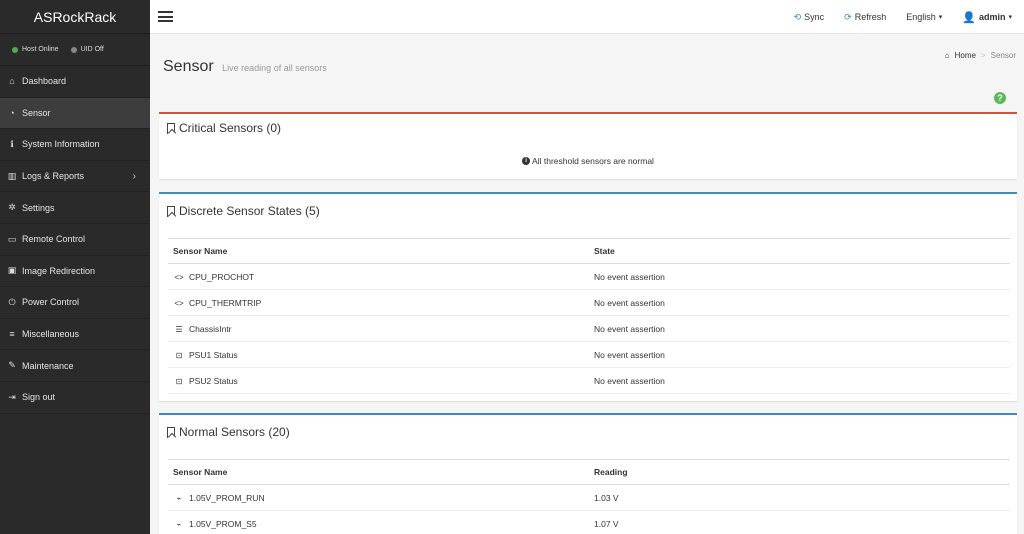 This screenshot has height=534, width=1024. Describe the element at coordinates (378, 497) in the screenshot. I see `sensor-name-cell: ⌁ 1.05V_PROM_RUN` at that location.